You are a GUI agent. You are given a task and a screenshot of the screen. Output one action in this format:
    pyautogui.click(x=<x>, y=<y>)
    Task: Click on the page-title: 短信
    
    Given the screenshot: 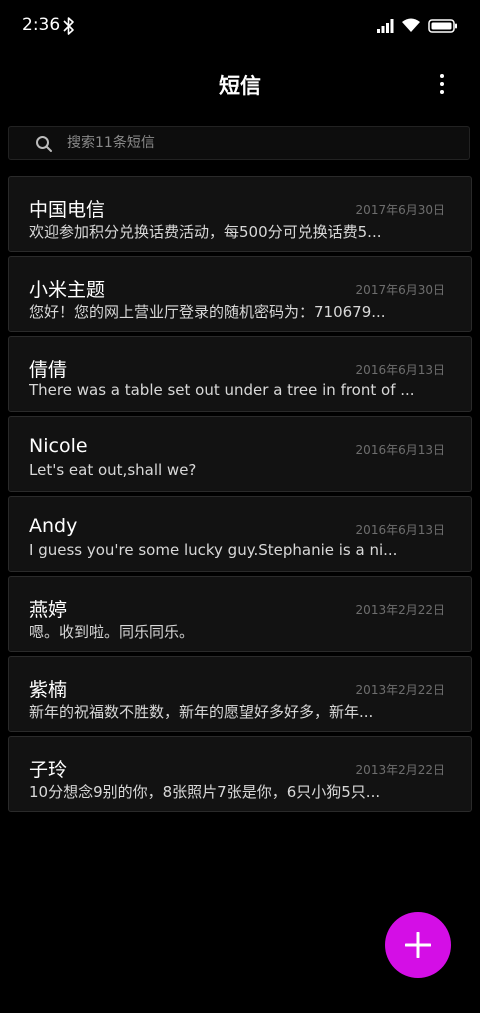 What is the action you would take?
    pyautogui.click(x=240, y=86)
    